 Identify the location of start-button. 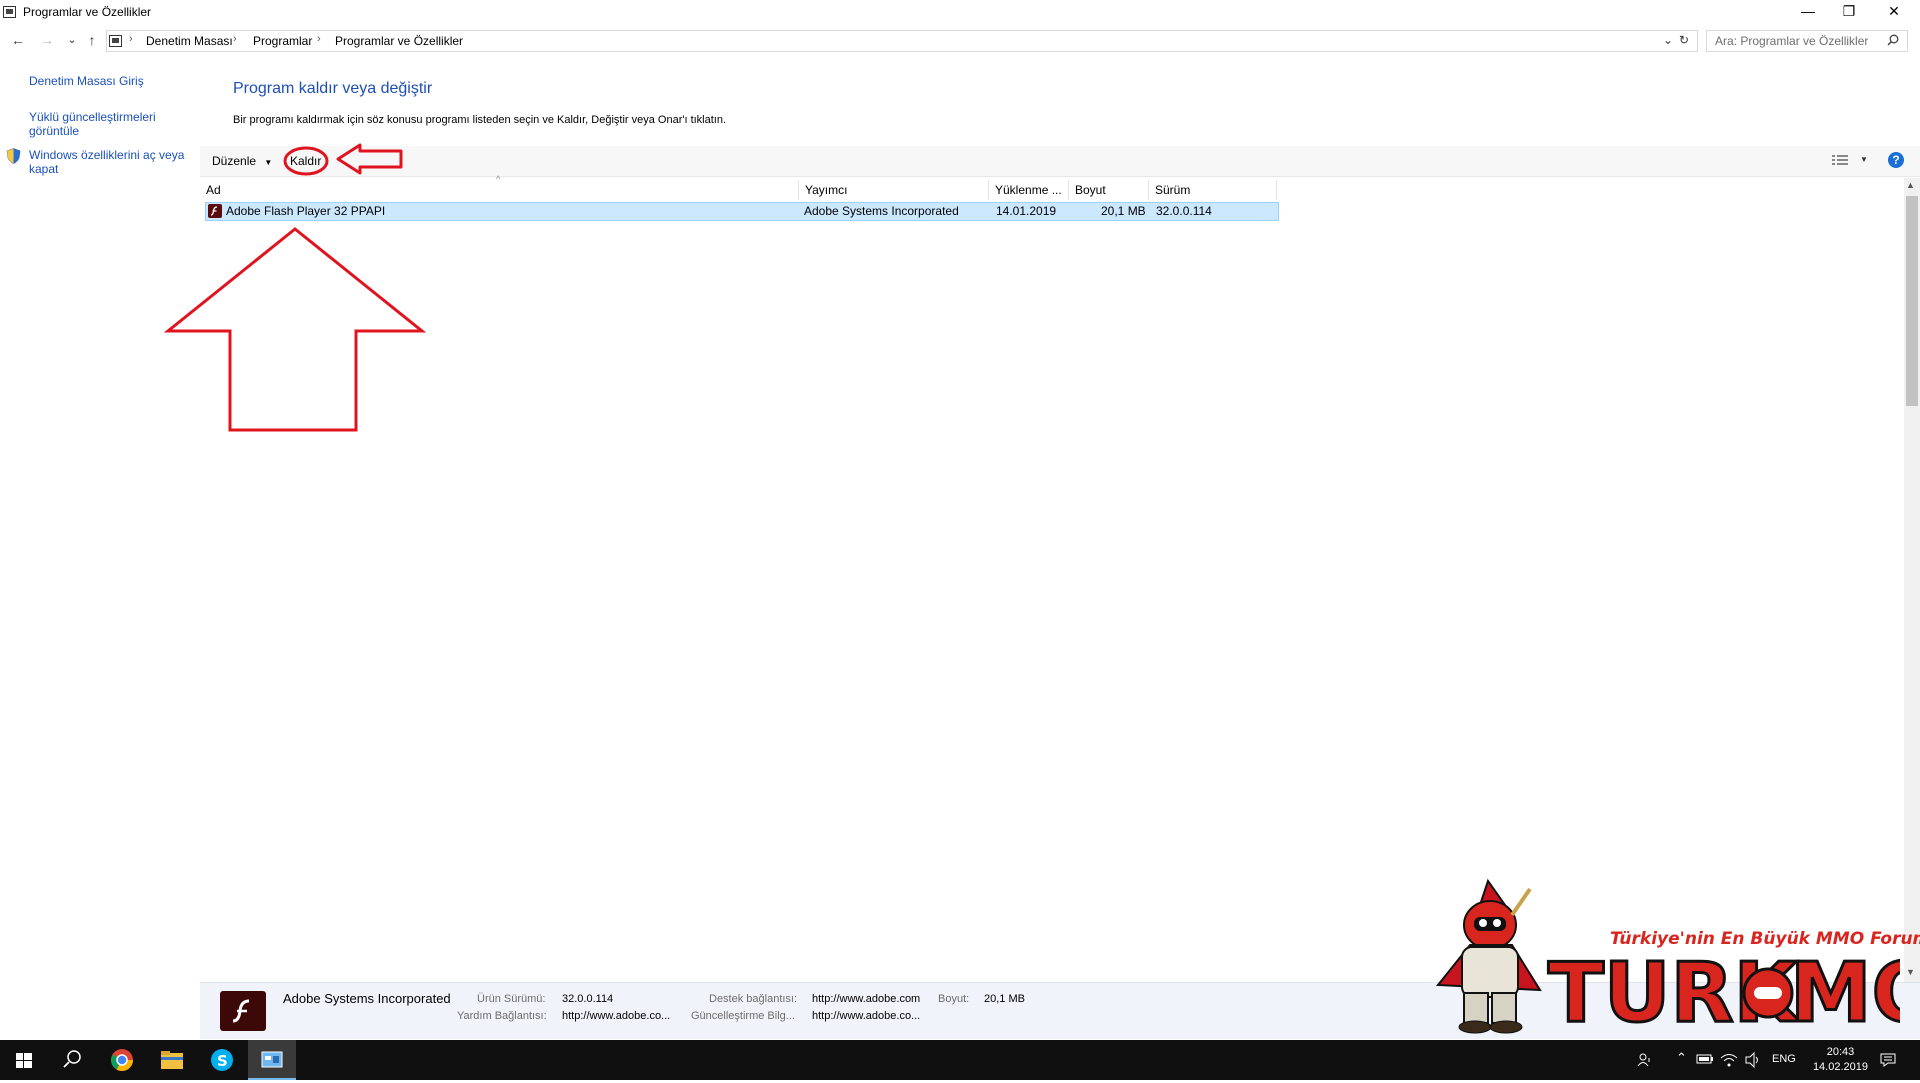
(24, 1060).